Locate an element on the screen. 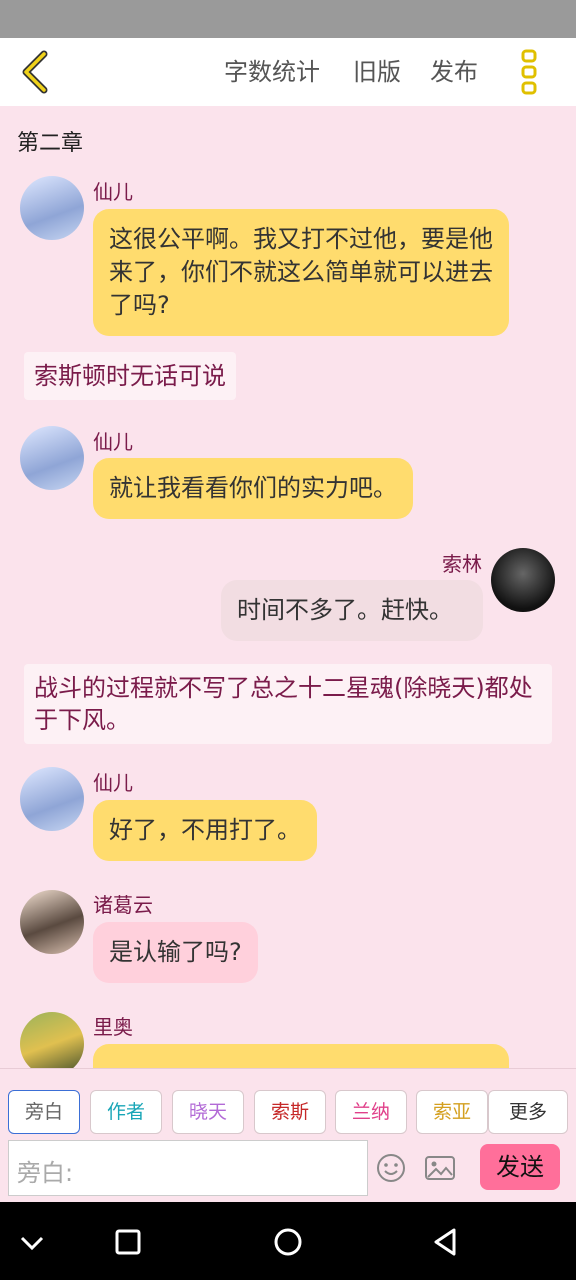 The height and width of the screenshot is (1280, 576). role-button-author: 作者 is located at coordinates (126, 1112).